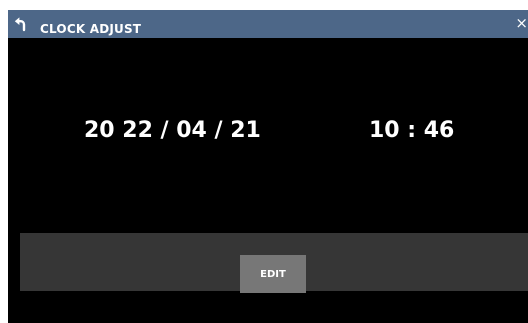 This screenshot has height=323, width=528. Describe the element at coordinates (91, 29) in the screenshot. I see `window-title: CLOCK ADJUST` at that location.